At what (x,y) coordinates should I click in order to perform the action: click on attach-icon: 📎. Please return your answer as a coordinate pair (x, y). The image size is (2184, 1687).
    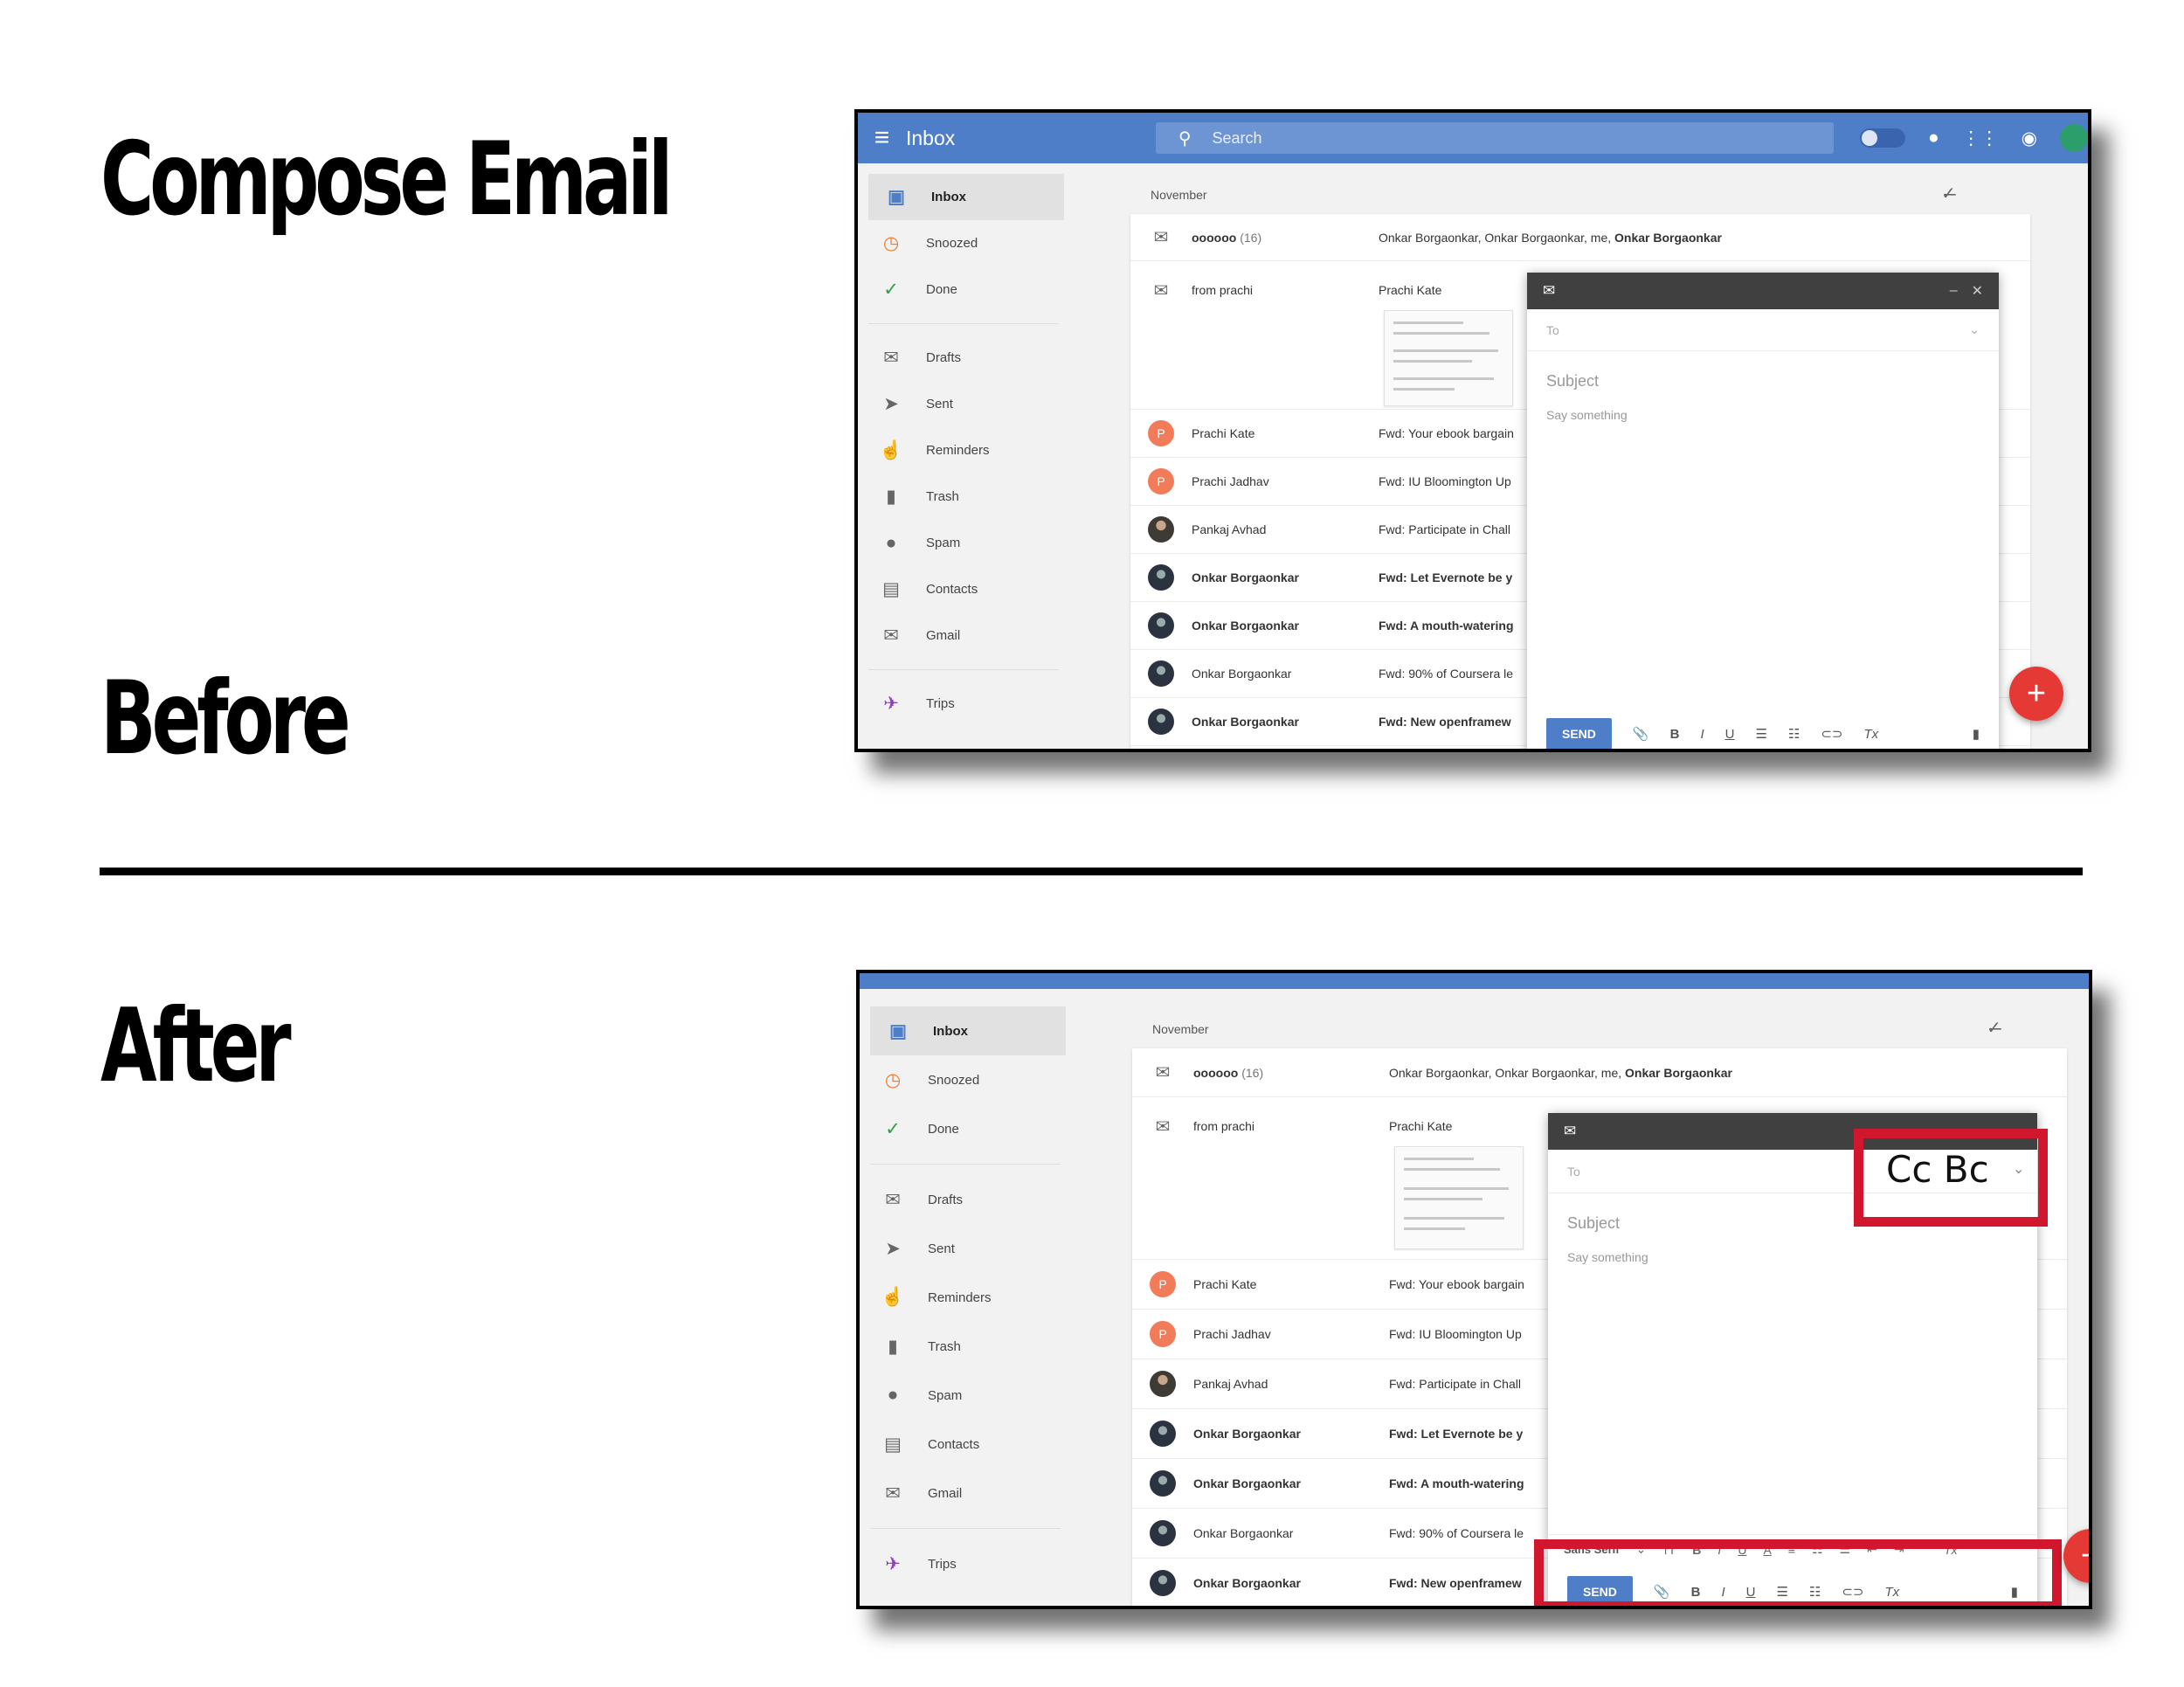
    Looking at the image, I should click on (1641, 734).